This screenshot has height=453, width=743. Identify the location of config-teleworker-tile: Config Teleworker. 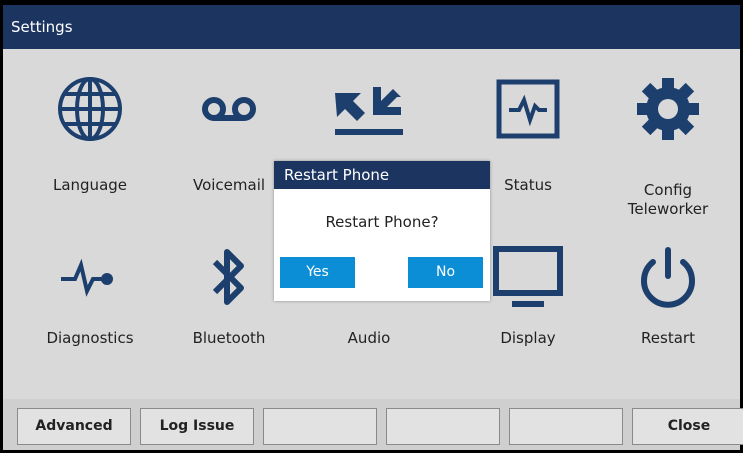
(668, 144).